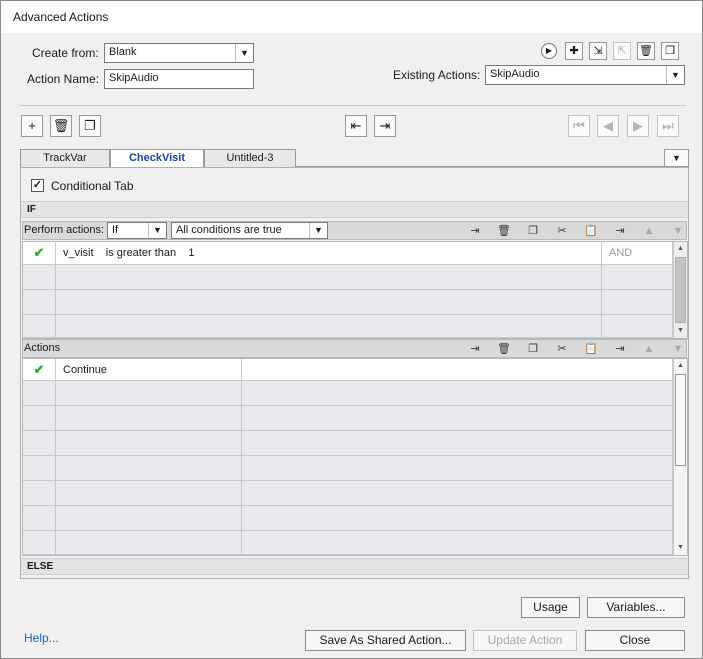 The height and width of the screenshot is (659, 703). I want to click on update-action-button: Update Action, so click(525, 640).